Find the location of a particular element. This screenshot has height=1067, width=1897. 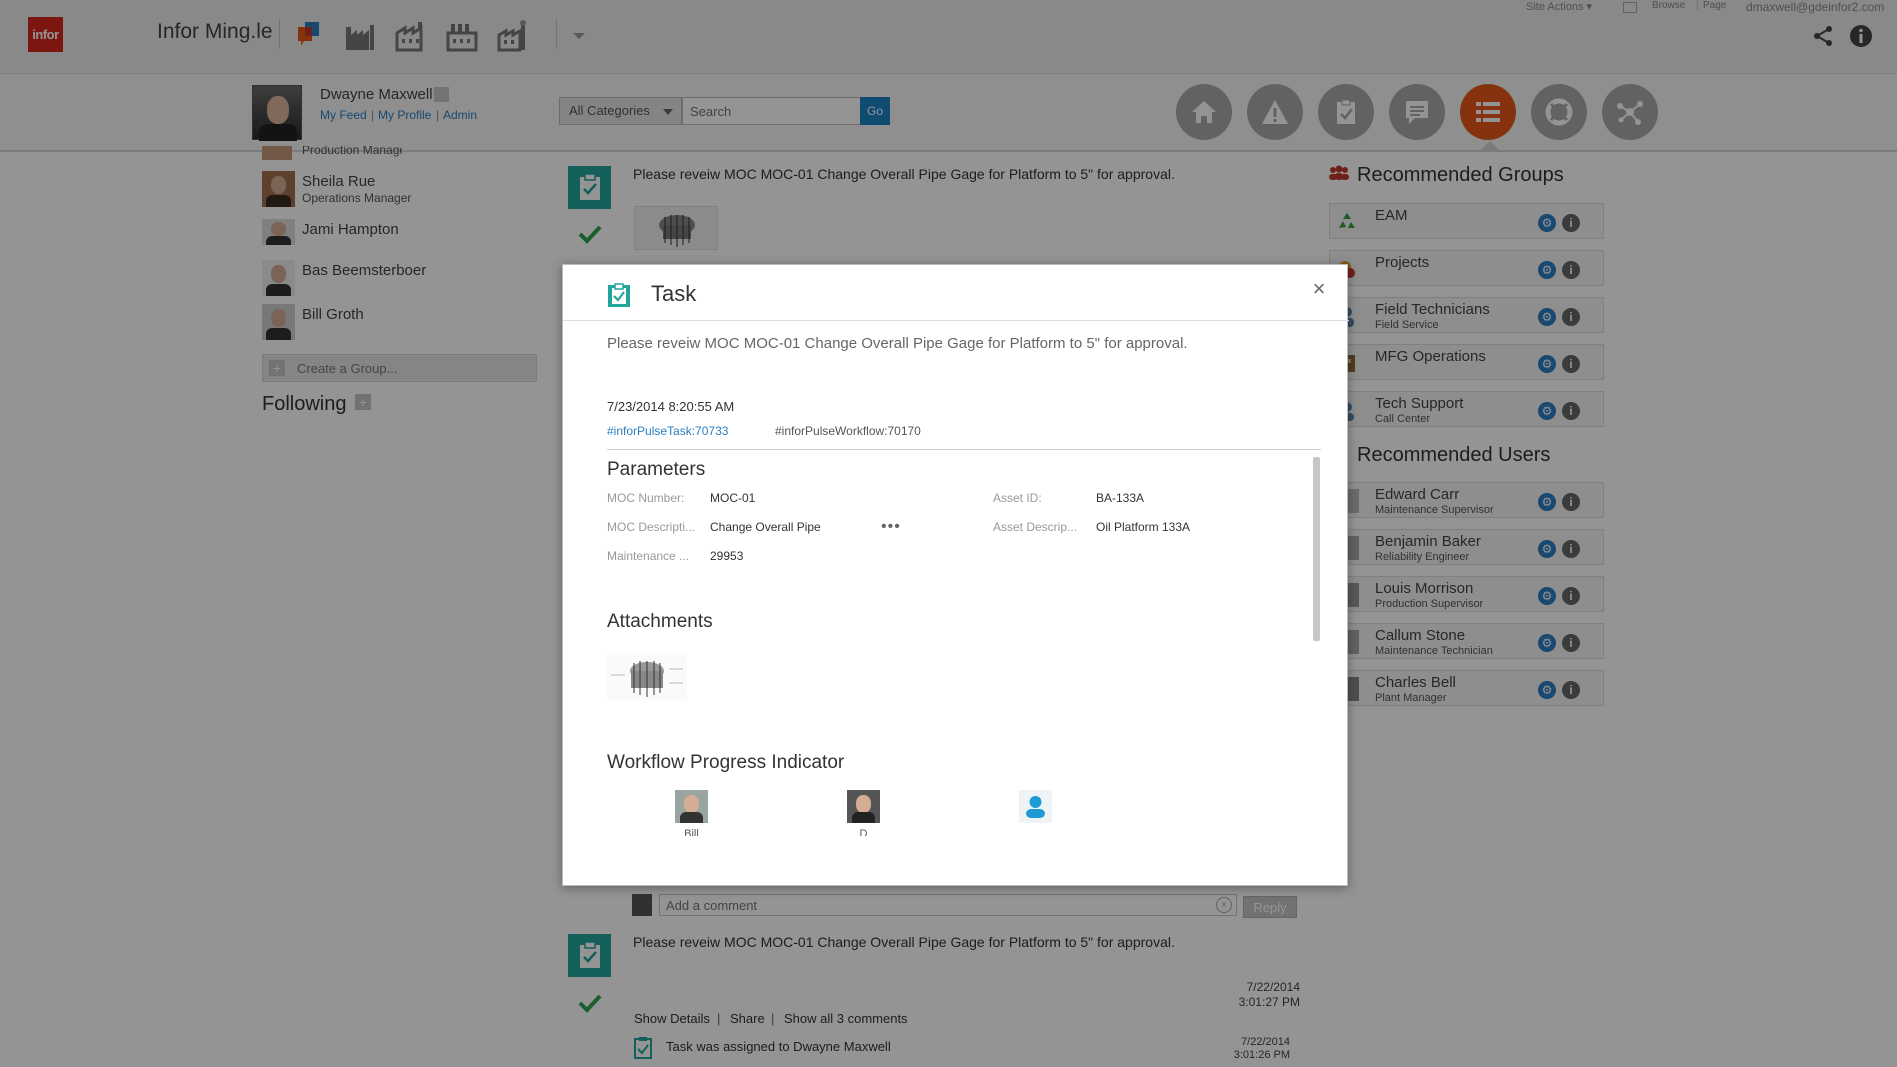

param-value: 29953 is located at coordinates (727, 556).